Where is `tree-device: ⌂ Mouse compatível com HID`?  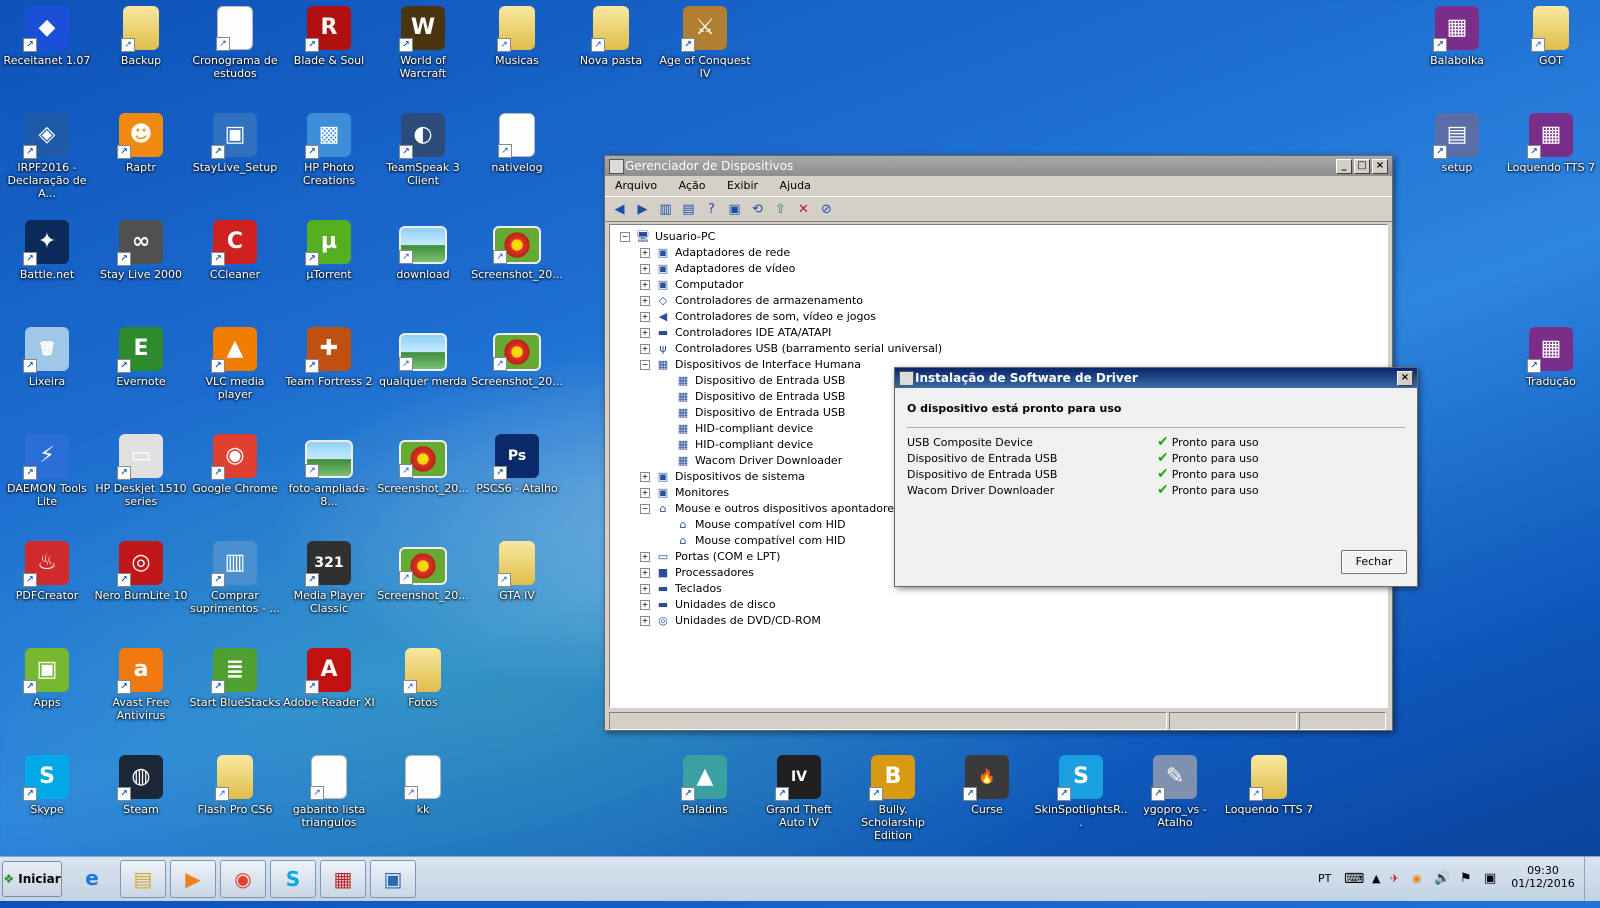 tree-device: ⌂ Mouse compatível com HID is located at coordinates (761, 525).